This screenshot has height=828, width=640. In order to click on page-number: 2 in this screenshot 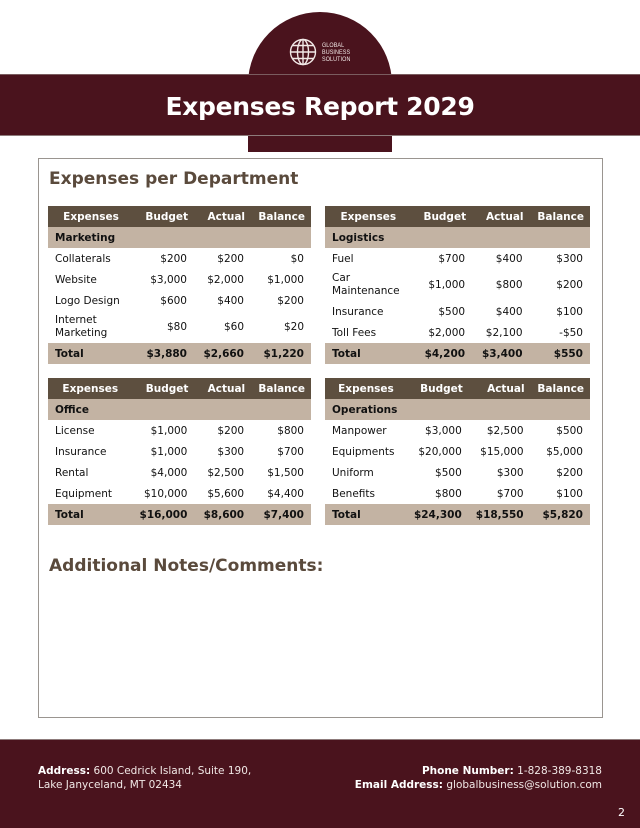, I will do `click(621, 812)`.